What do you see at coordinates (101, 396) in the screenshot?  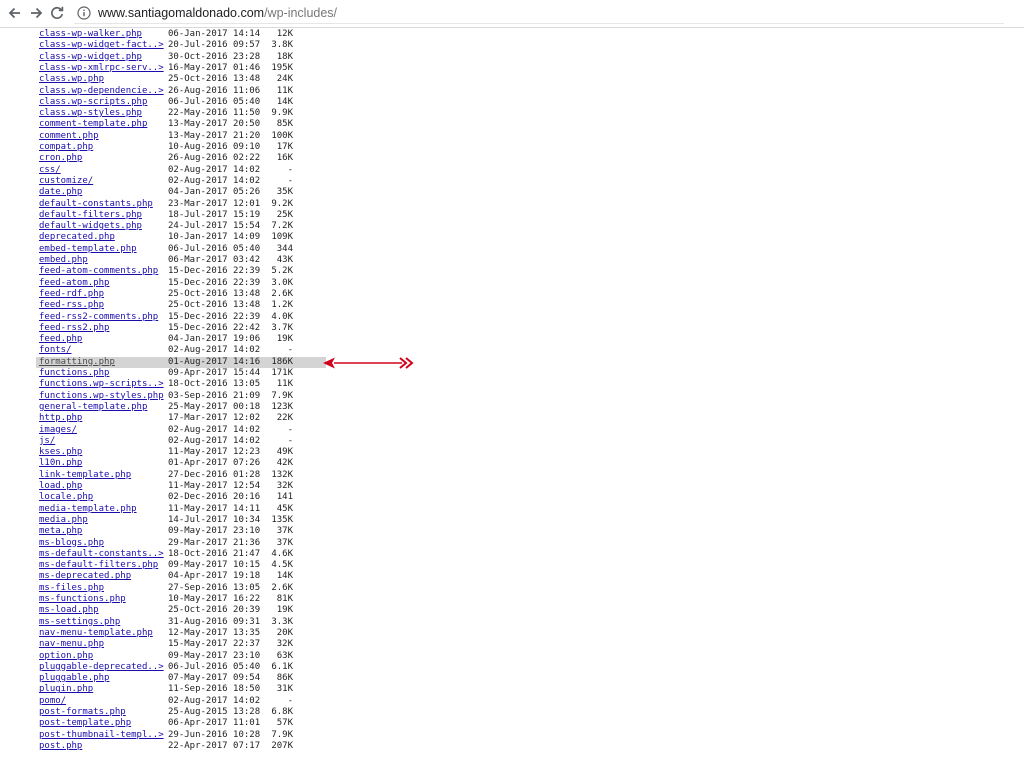 I see `file-link: functions.wp-styles.php` at bounding box center [101, 396].